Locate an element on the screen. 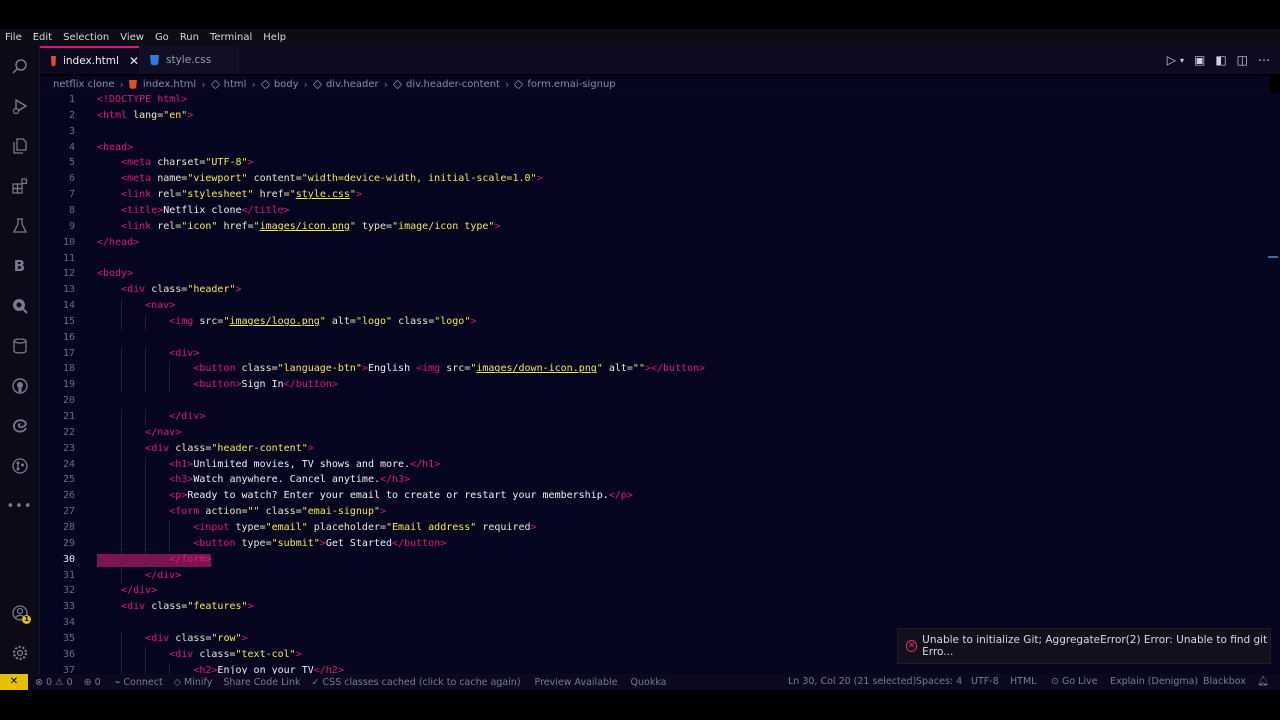 Image resolution: width=1280 pixels, height=720 pixels. connect-item: ⌁ Connect is located at coordinates (139, 682).